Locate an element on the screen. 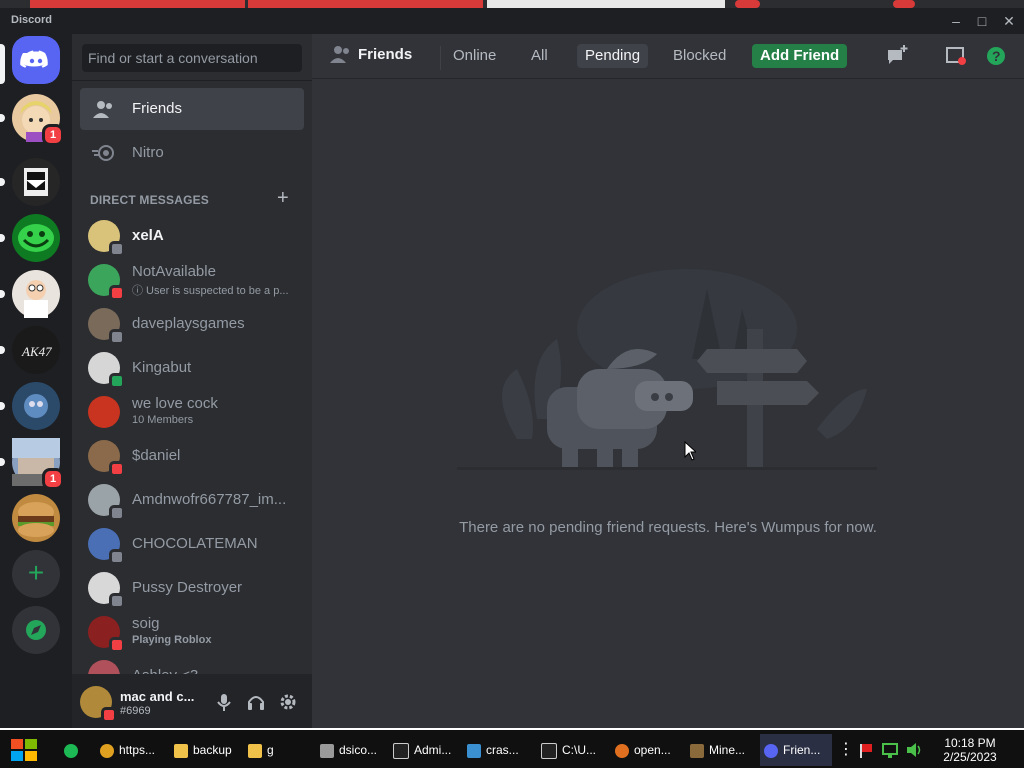 The image size is (1024, 768). dm-item: CHOCOLATEMAN is located at coordinates (192, 544).